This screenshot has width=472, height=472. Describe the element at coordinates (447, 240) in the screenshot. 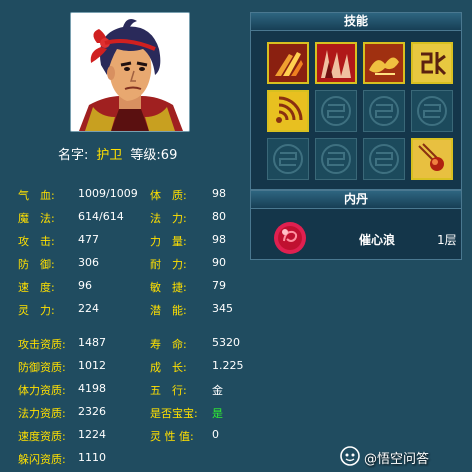

I see `inner-dan-level: 1层` at that location.